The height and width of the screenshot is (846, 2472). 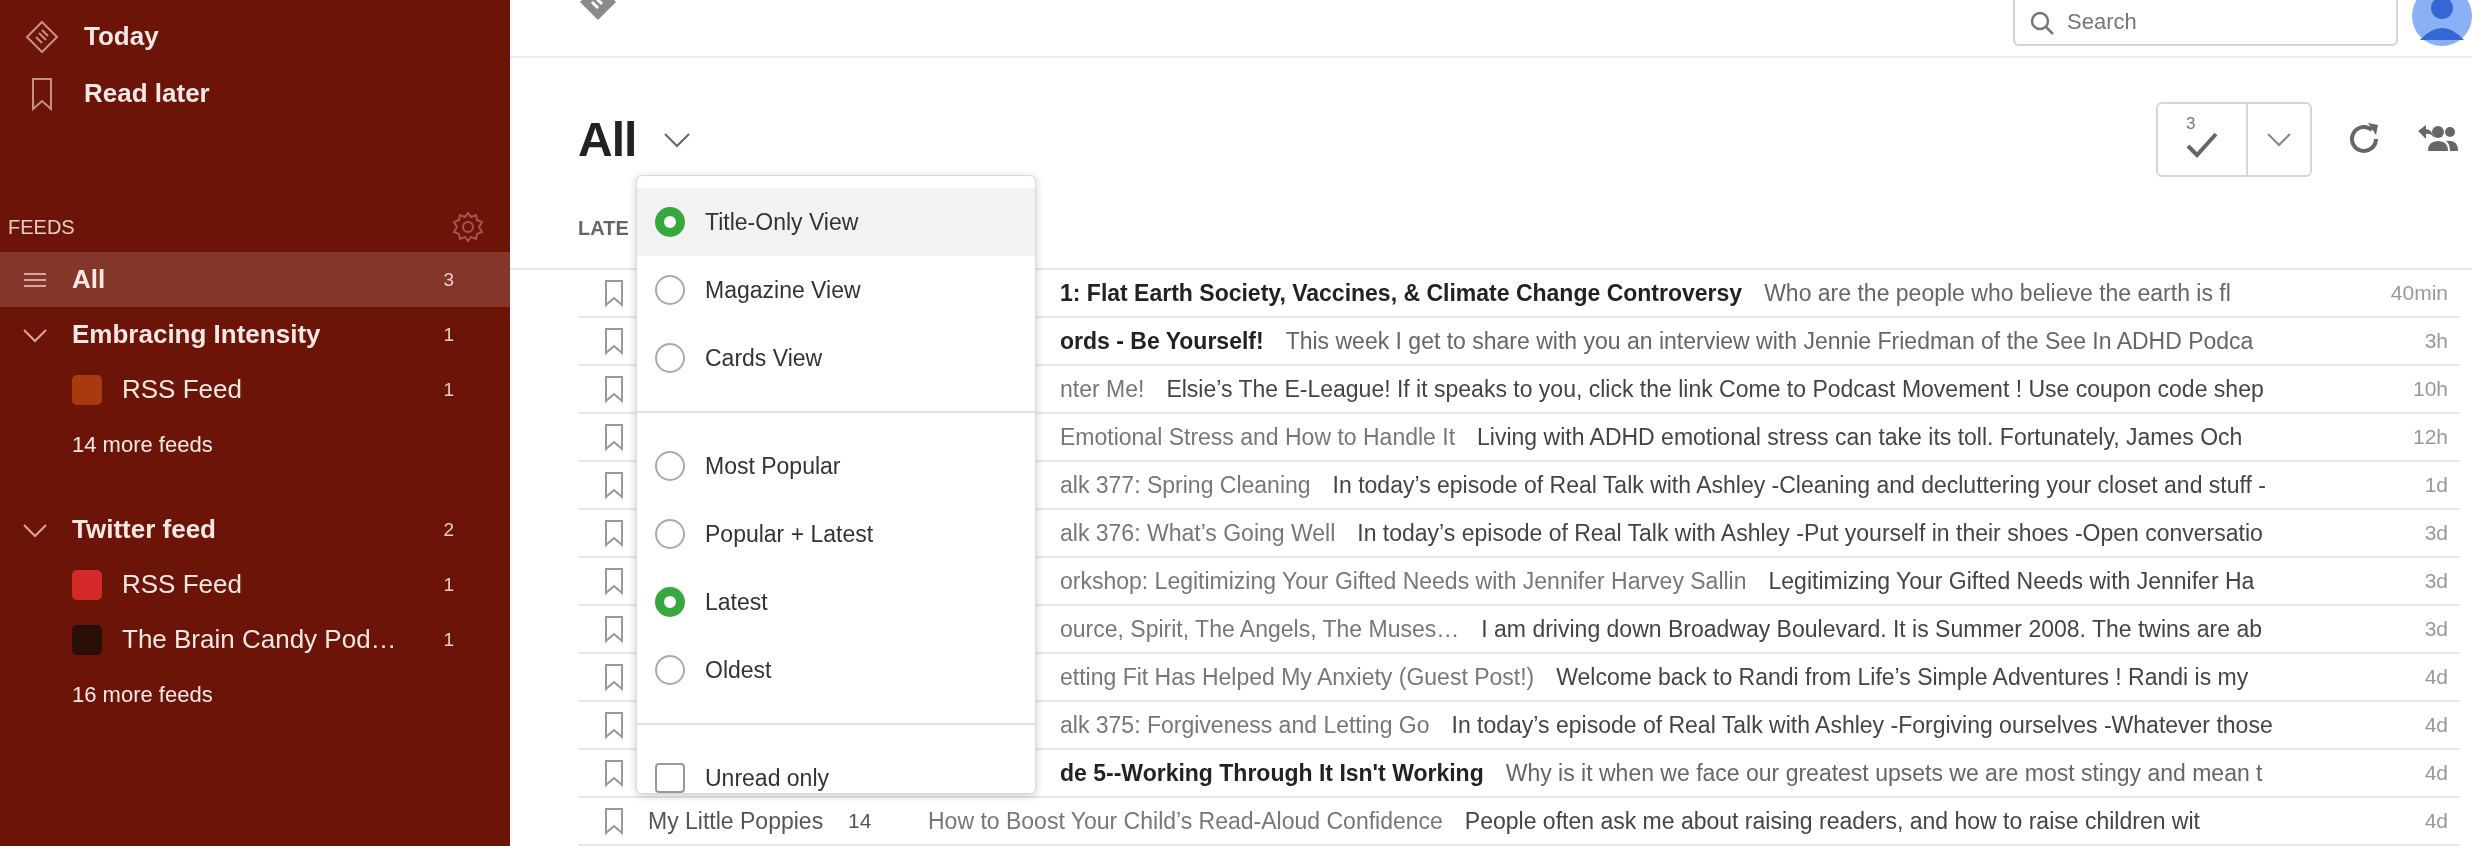 I want to click on article-time: 12h, so click(x=2429, y=437).